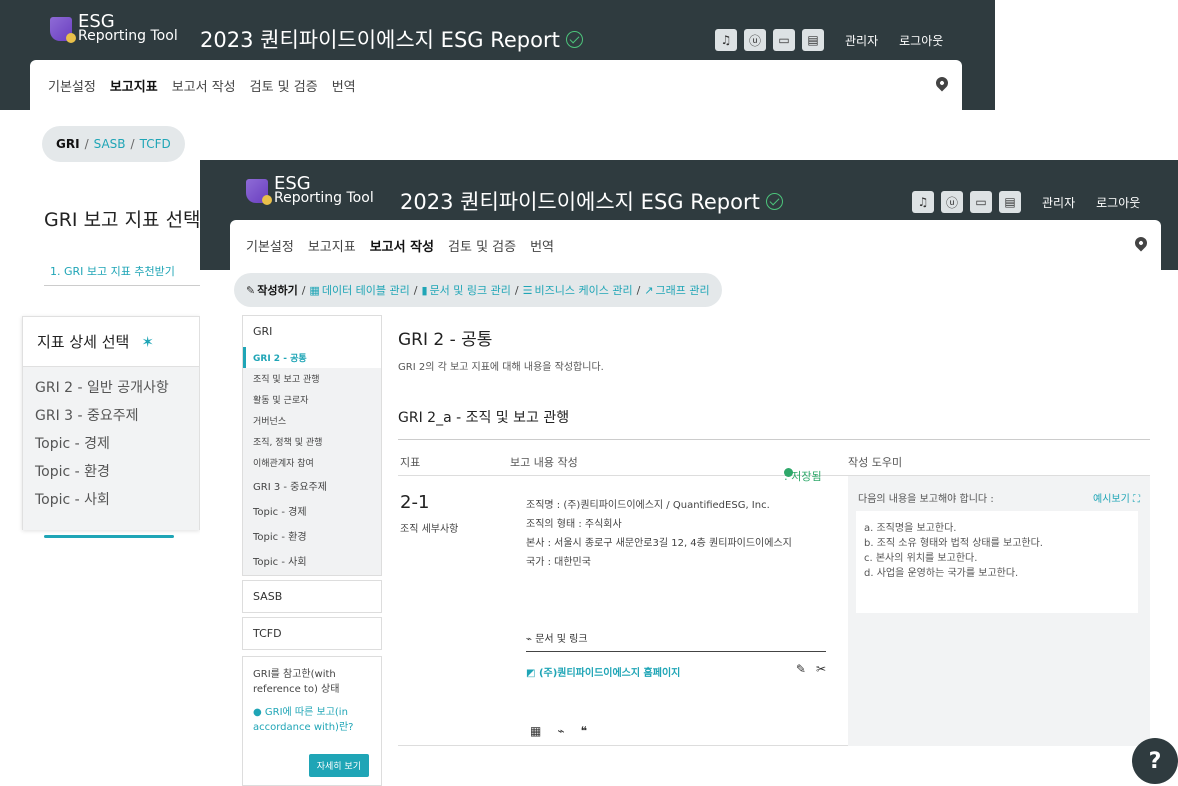 This screenshot has width=1178, height=786. I want to click on menu-section-sasb: SASB, so click(312, 596).